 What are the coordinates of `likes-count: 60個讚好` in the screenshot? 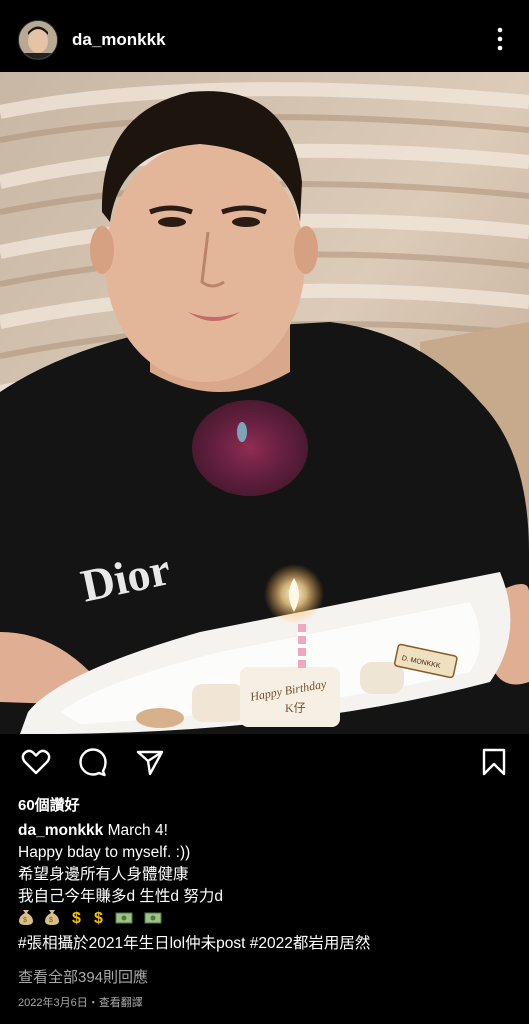 It's located at (49, 804).